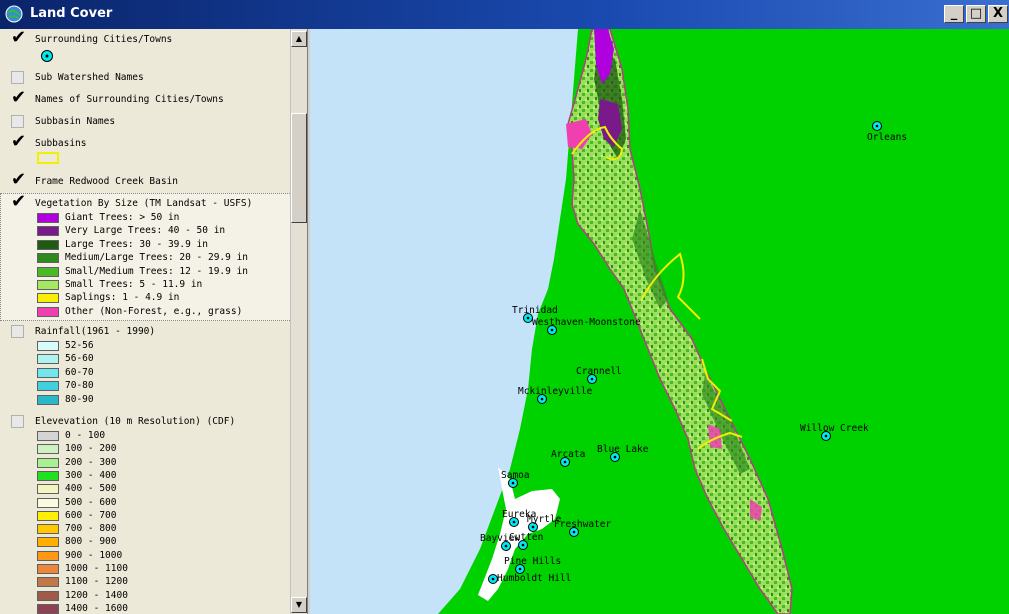 The height and width of the screenshot is (614, 1009). What do you see at coordinates (104, 39) in the screenshot?
I see `layer-name-cities: Surrounding Cities/Towns` at bounding box center [104, 39].